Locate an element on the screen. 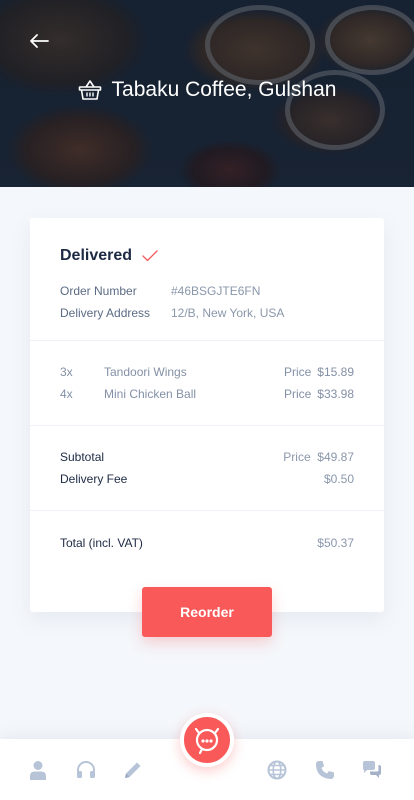  item-name: Mini Chicken Ball is located at coordinates (150, 394).